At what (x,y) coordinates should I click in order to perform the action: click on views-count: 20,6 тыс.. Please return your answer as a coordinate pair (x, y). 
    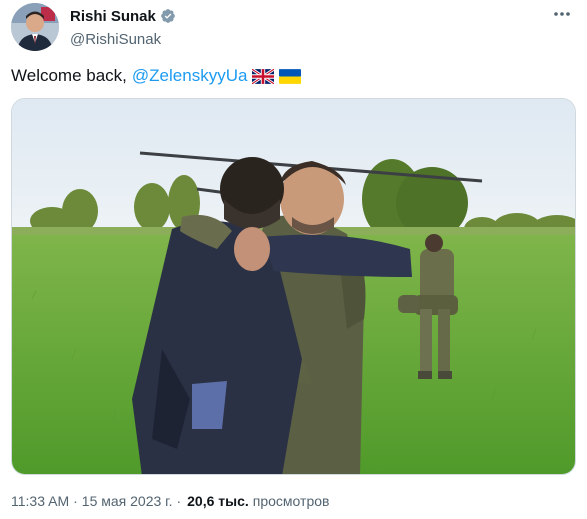
    Looking at the image, I should click on (218, 501).